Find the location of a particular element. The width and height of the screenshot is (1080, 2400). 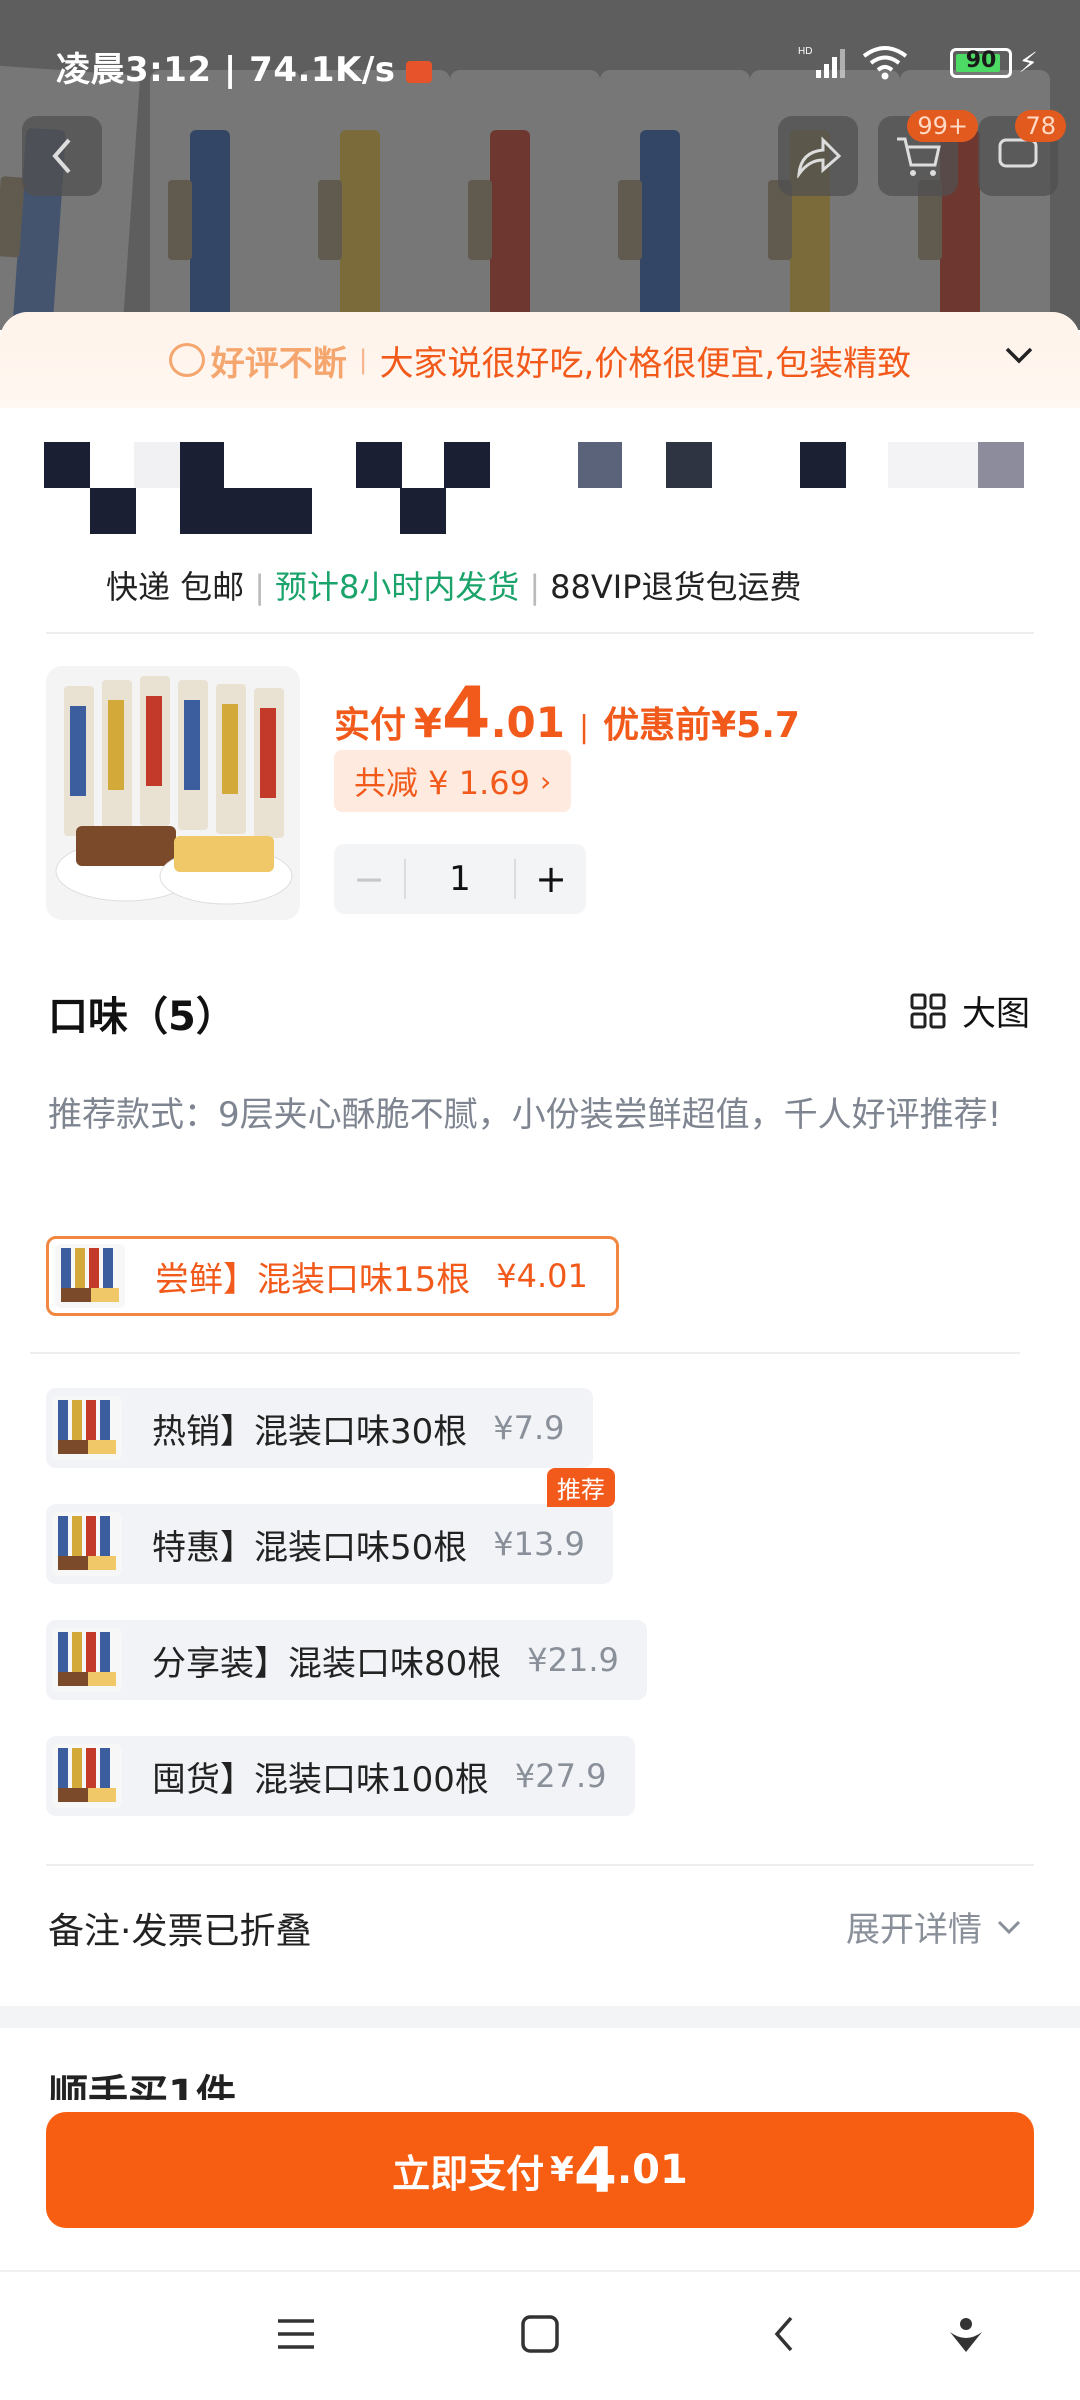

currency-symbol: ¥ is located at coordinates (428, 724).